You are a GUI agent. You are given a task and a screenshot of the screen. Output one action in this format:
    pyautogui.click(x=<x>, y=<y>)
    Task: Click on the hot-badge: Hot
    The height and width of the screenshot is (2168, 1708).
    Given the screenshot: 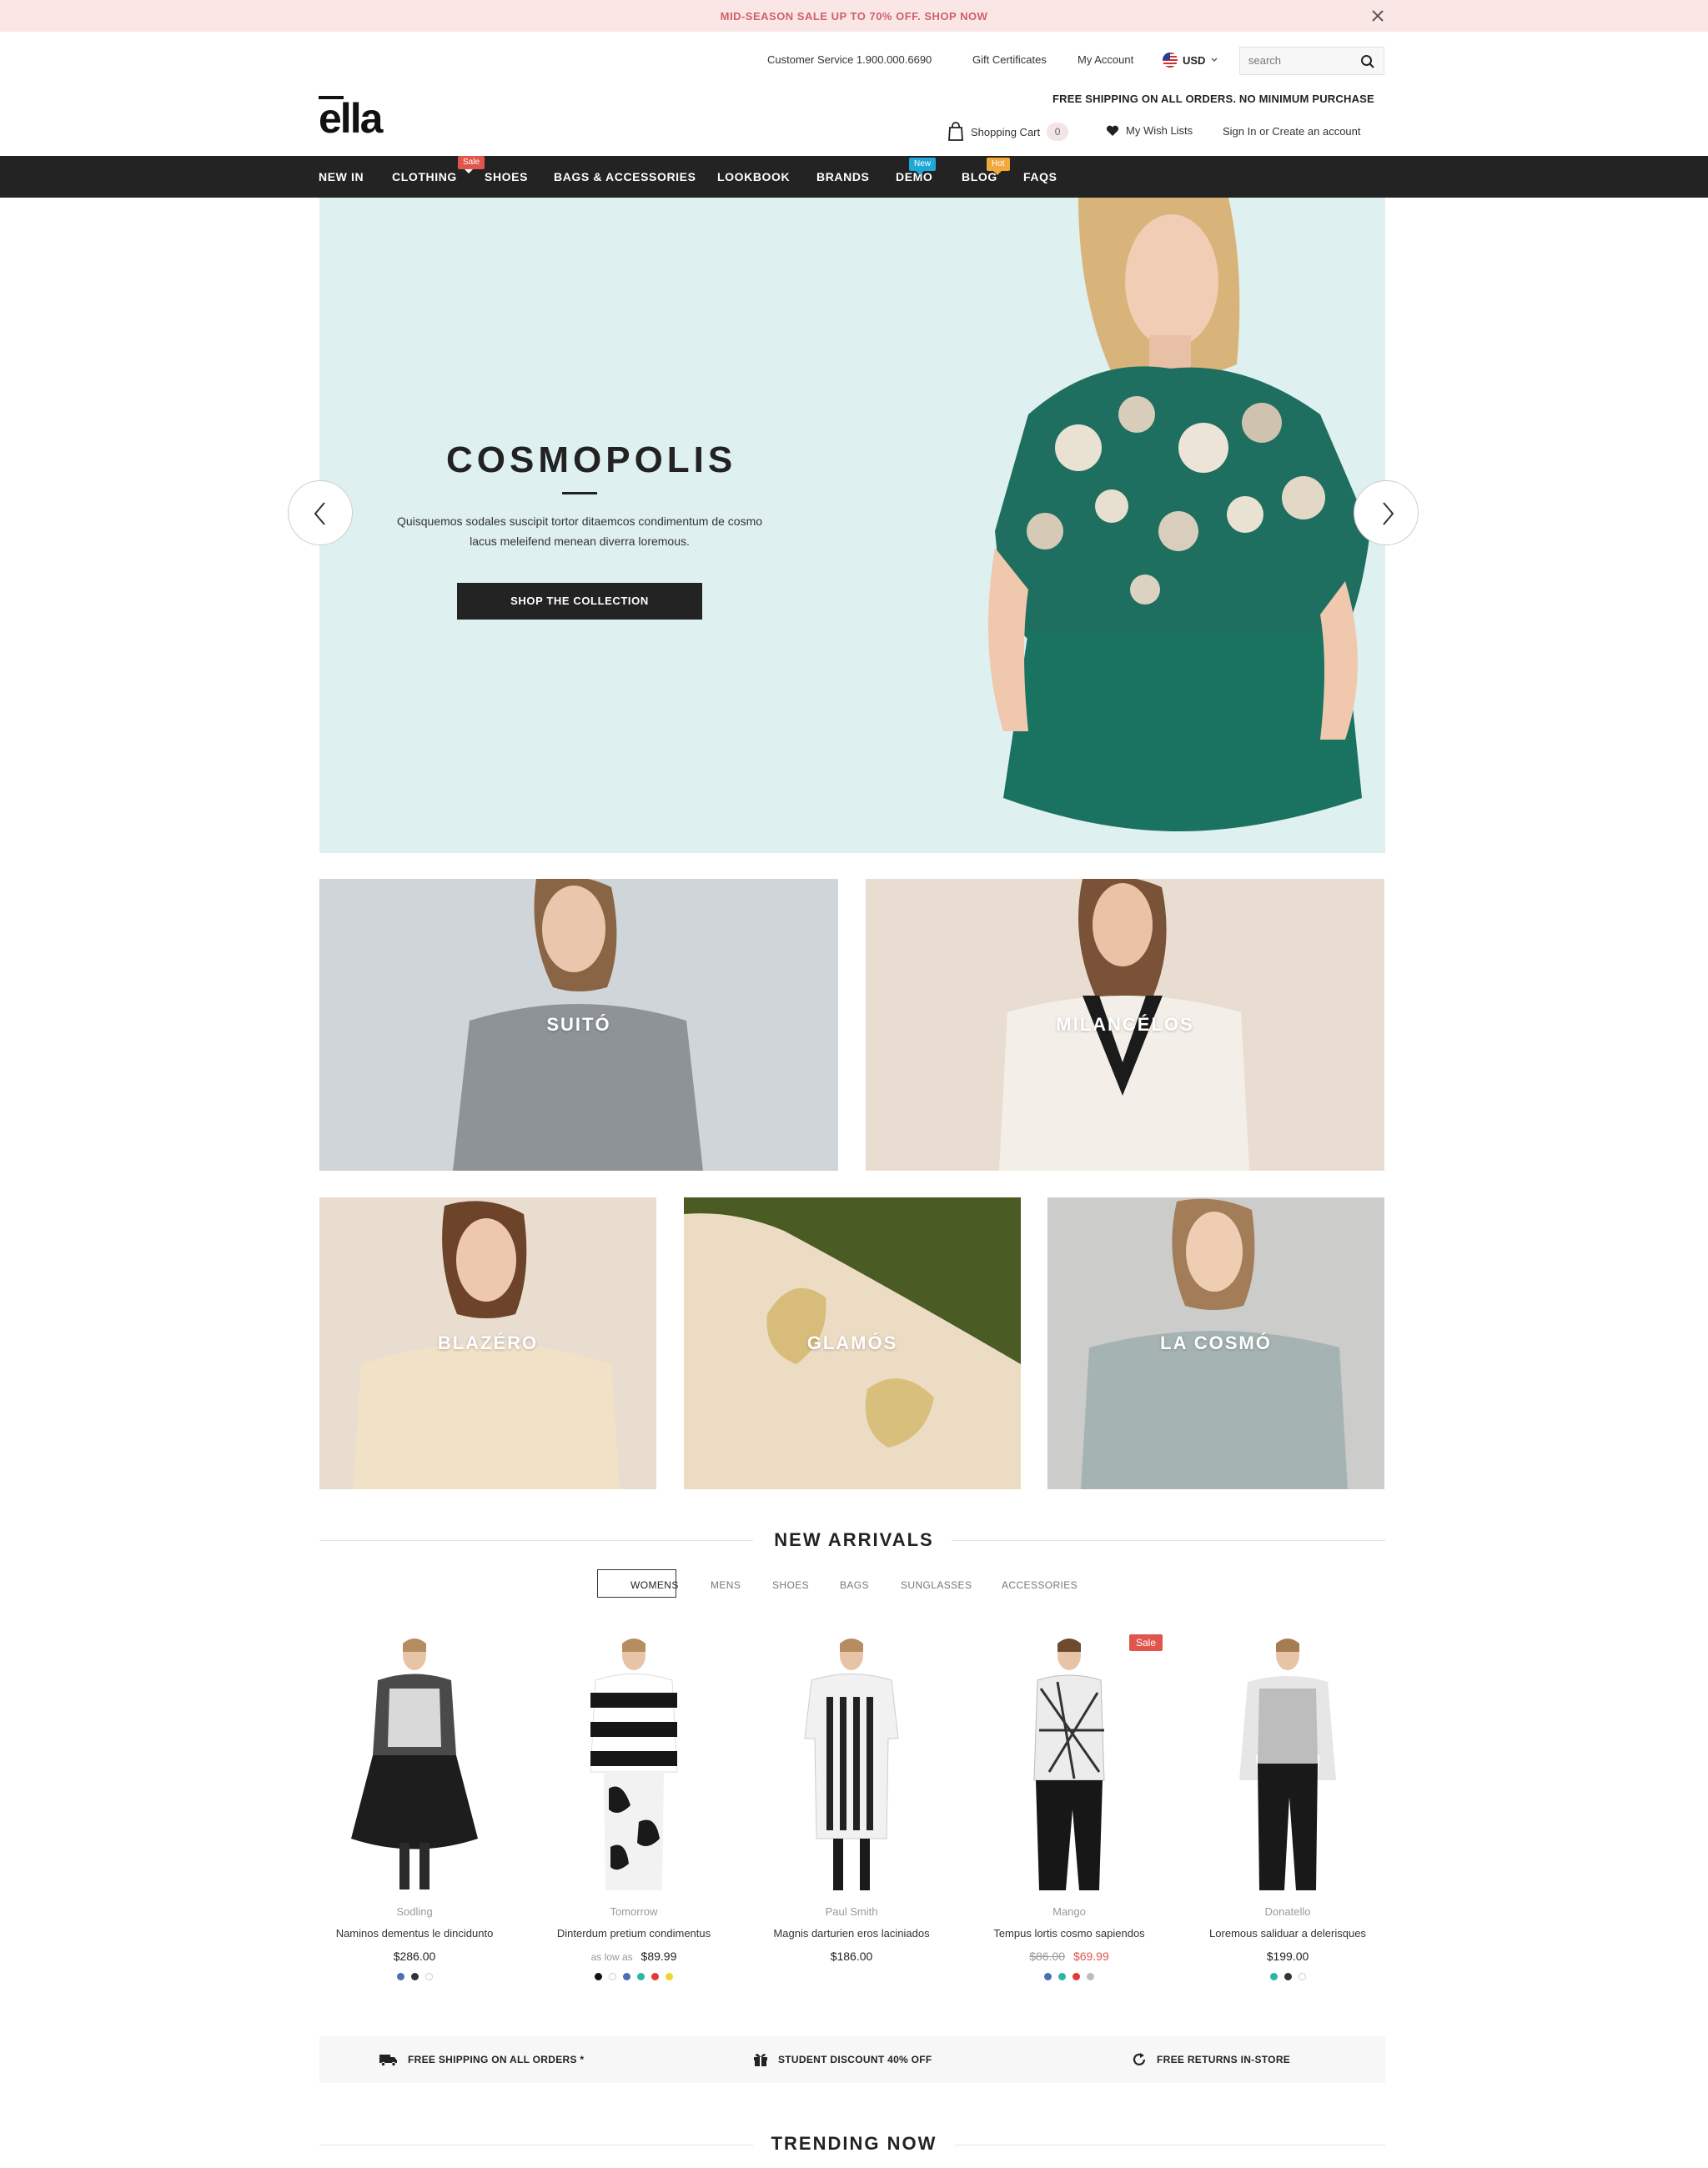 What is the action you would take?
    pyautogui.click(x=998, y=166)
    